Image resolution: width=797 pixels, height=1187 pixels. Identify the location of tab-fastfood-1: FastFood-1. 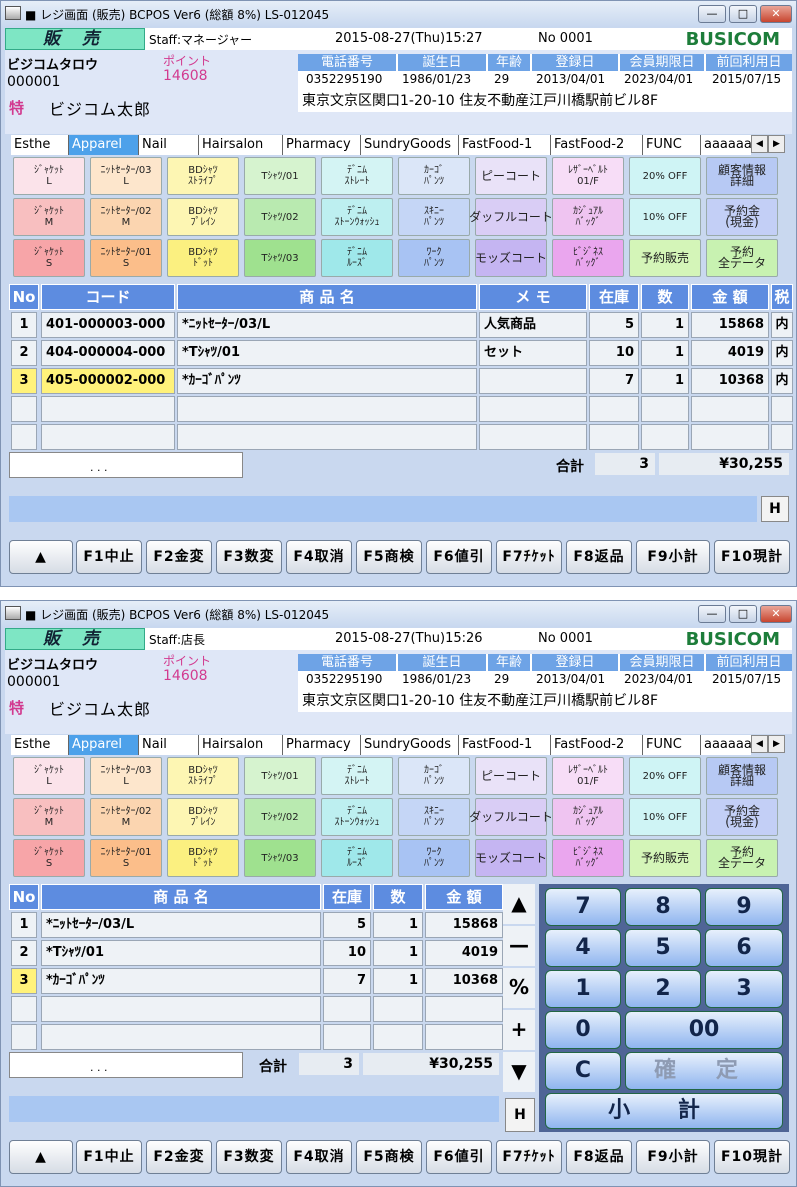
(505, 745).